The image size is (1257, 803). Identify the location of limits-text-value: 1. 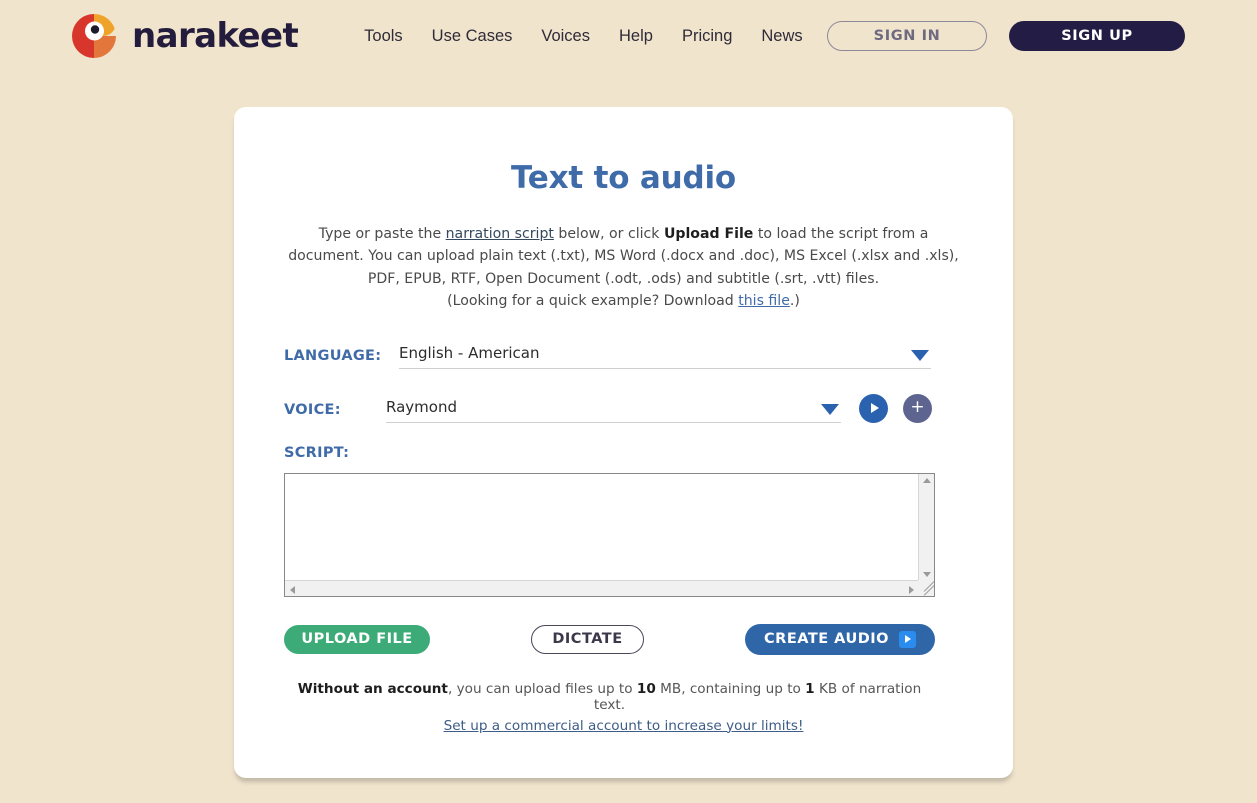
(810, 688).